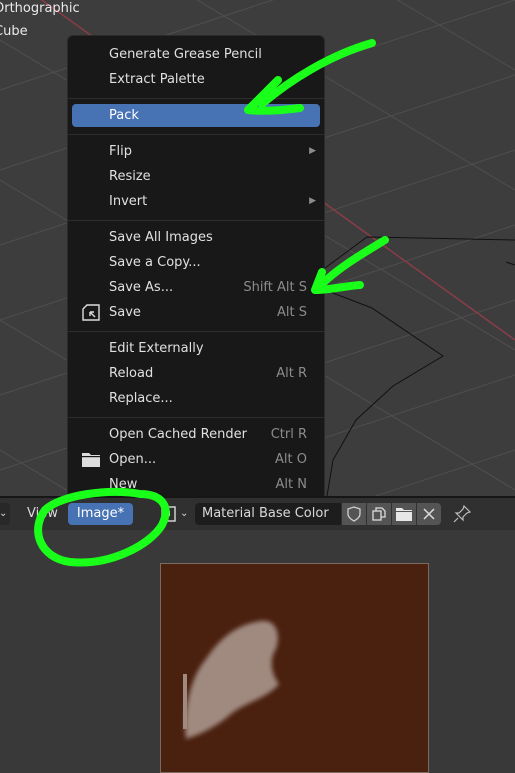  What do you see at coordinates (196, 373) in the screenshot?
I see `menu-item-reload: Reload Alt R` at bounding box center [196, 373].